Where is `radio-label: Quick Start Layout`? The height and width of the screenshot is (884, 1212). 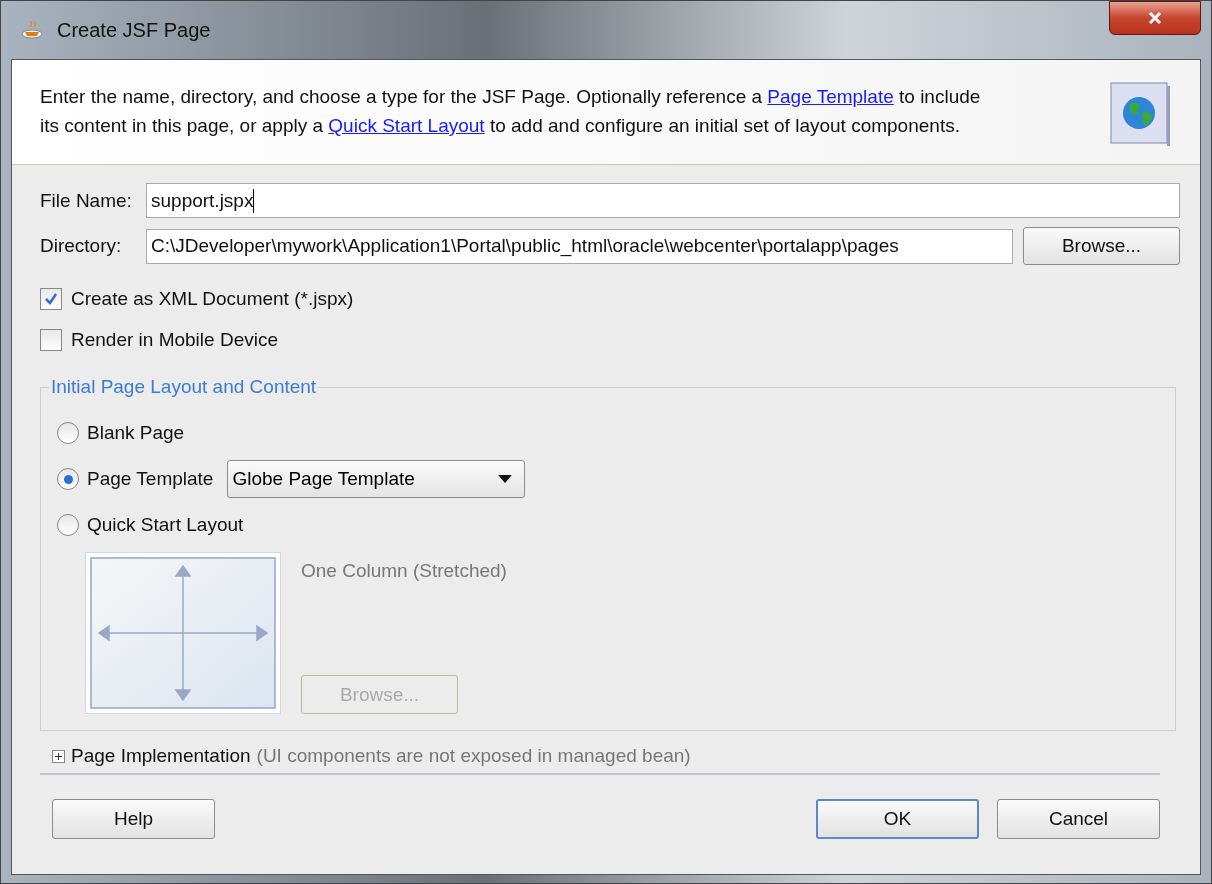
radio-label: Quick Start Layout is located at coordinates (165, 525).